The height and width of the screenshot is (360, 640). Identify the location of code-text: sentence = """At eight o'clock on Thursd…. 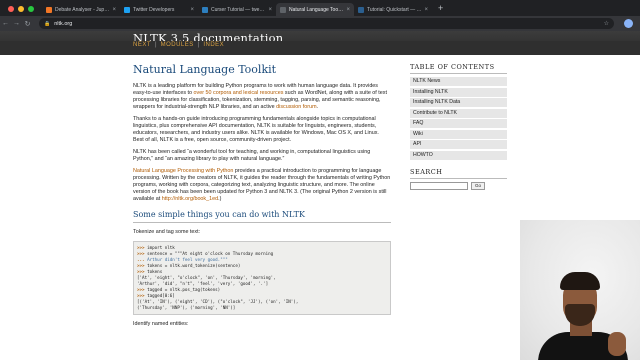
(210, 253).